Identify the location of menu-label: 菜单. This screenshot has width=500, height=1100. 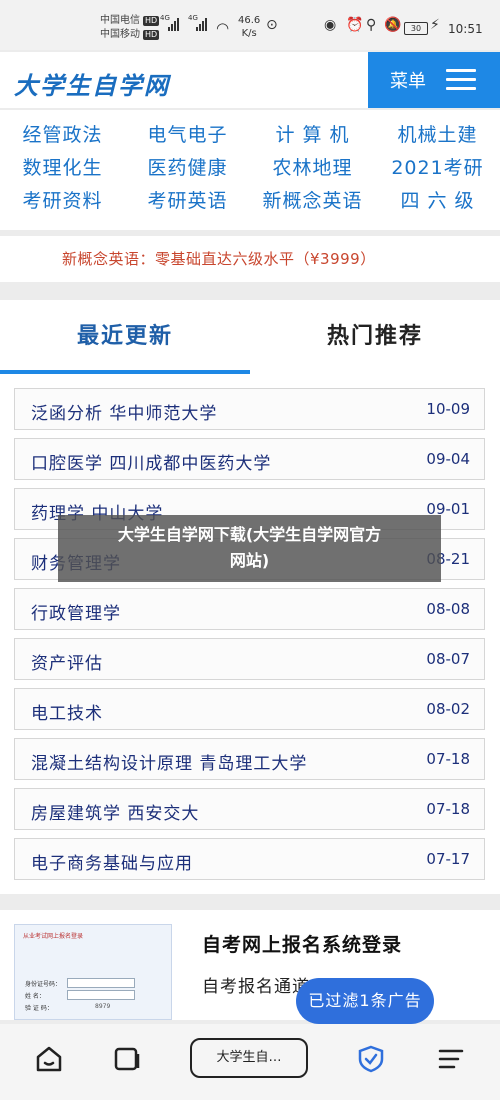
(408, 81).